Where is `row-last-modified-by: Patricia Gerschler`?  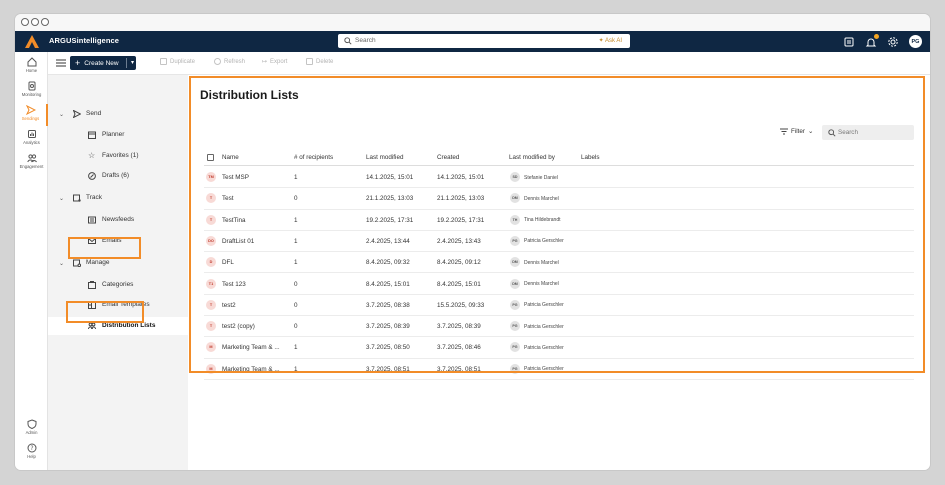
row-last-modified-by: Patricia Gerschler is located at coordinates (544, 241).